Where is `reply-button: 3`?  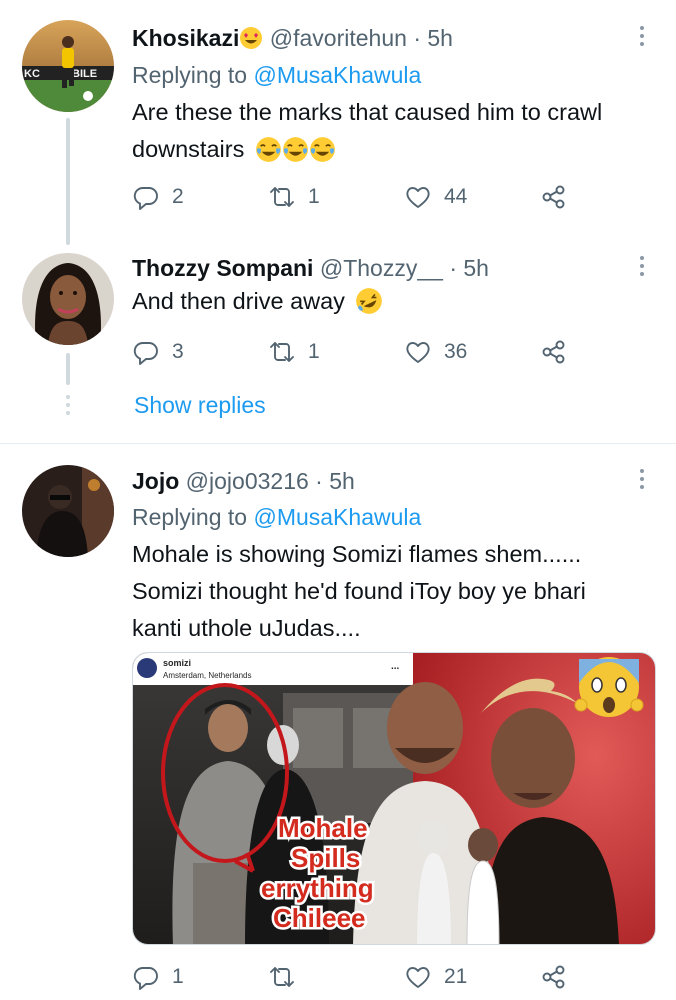 reply-button: 3 is located at coordinates (158, 352).